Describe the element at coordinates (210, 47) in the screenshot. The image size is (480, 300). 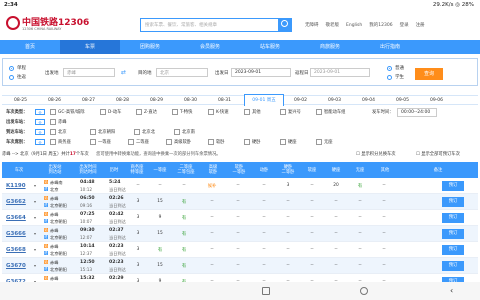
I see `nav-member: 会员服务` at that location.